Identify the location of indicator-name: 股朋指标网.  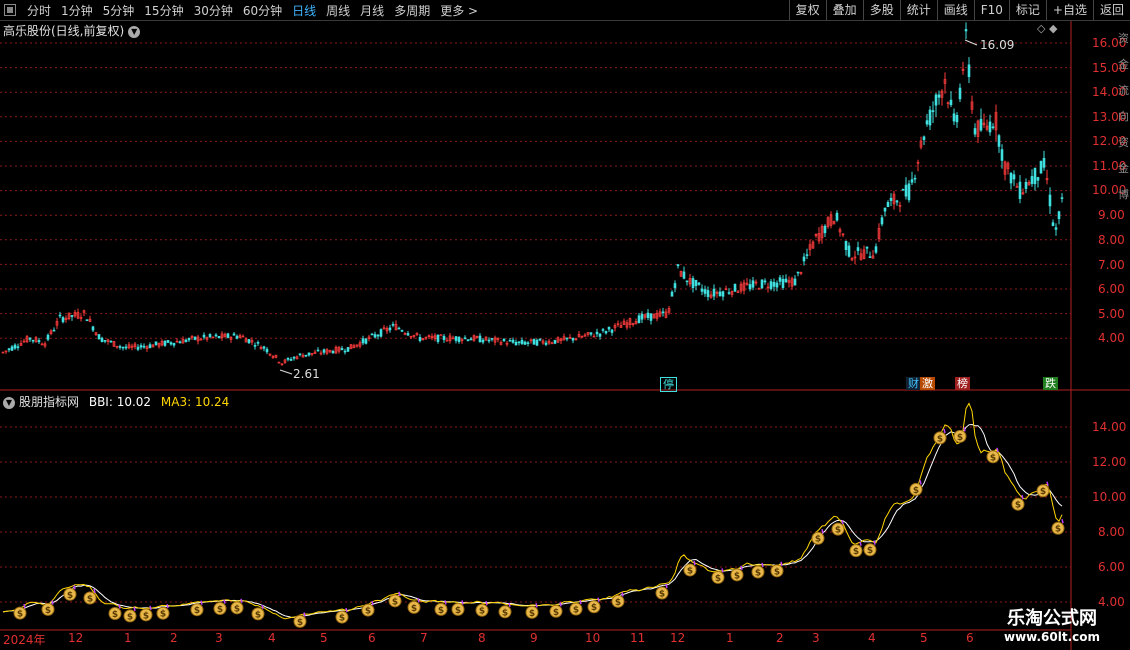
(49, 402).